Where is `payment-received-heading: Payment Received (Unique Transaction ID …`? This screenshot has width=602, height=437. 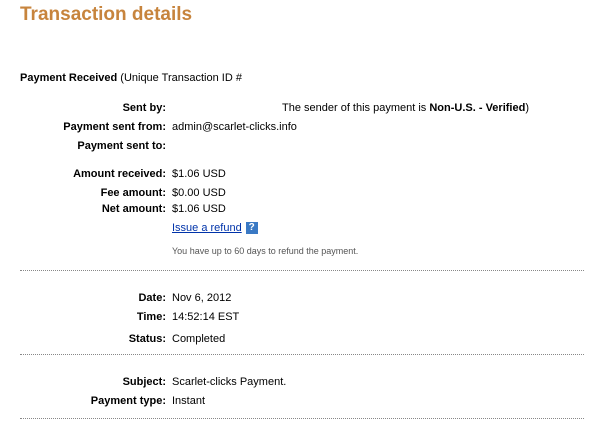
payment-received-heading: Payment Received (Unique Transaction ID … is located at coordinates (131, 78).